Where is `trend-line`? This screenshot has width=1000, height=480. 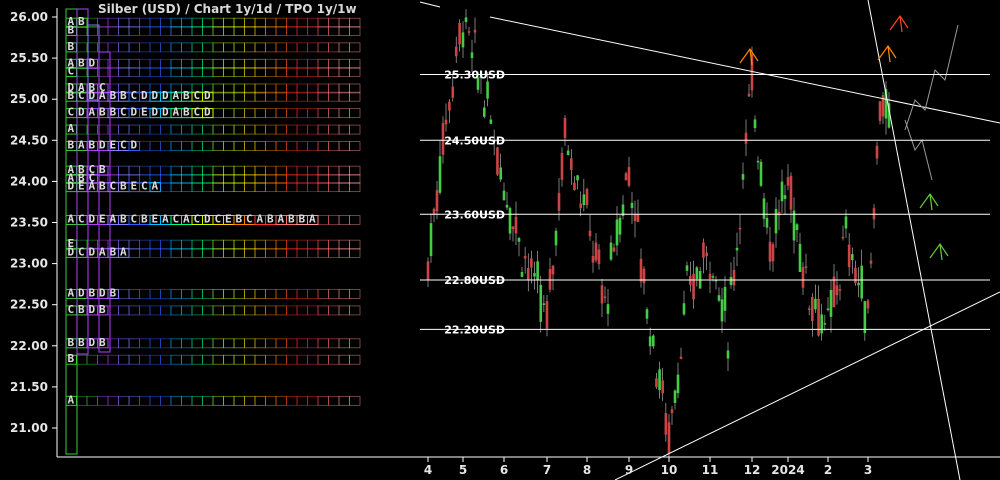
trend-line is located at coordinates (744, 70).